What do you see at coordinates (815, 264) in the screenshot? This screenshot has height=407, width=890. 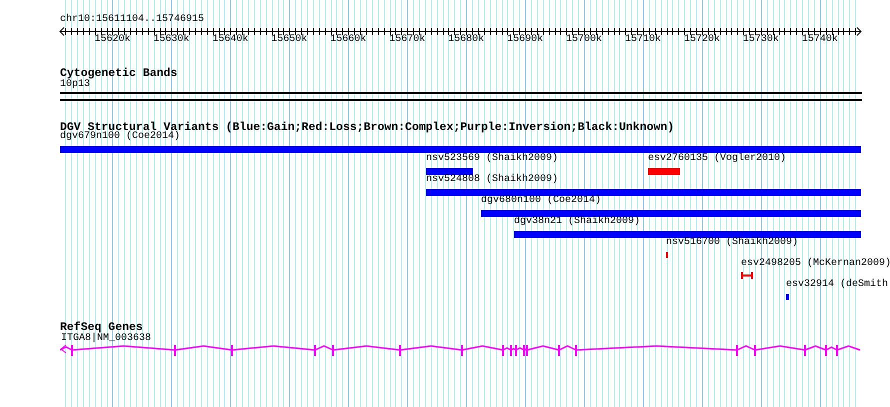 I see `variant-label: esv2498205 (McKernan2009)` at bounding box center [815, 264].